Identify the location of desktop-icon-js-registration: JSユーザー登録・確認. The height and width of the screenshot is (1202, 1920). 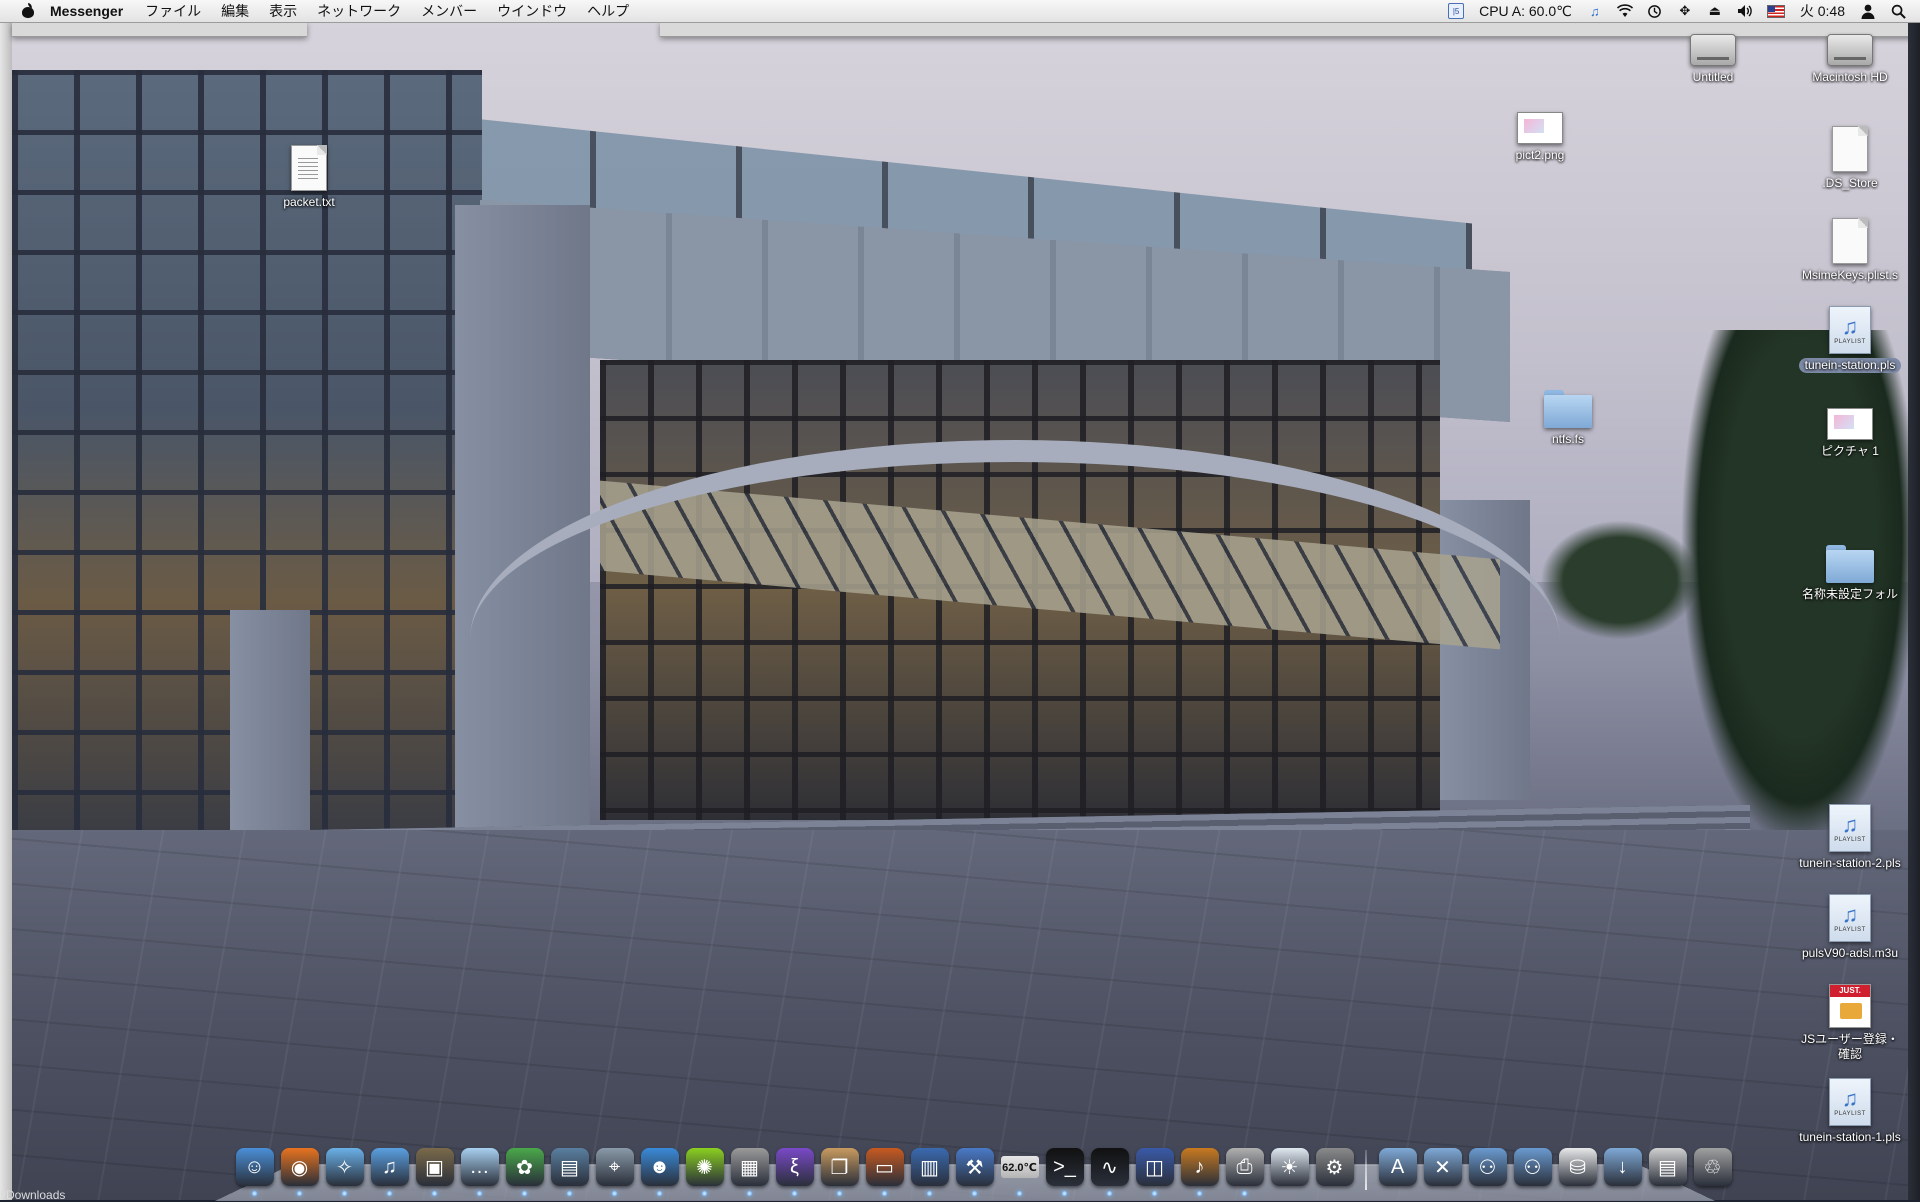
(1850, 1023).